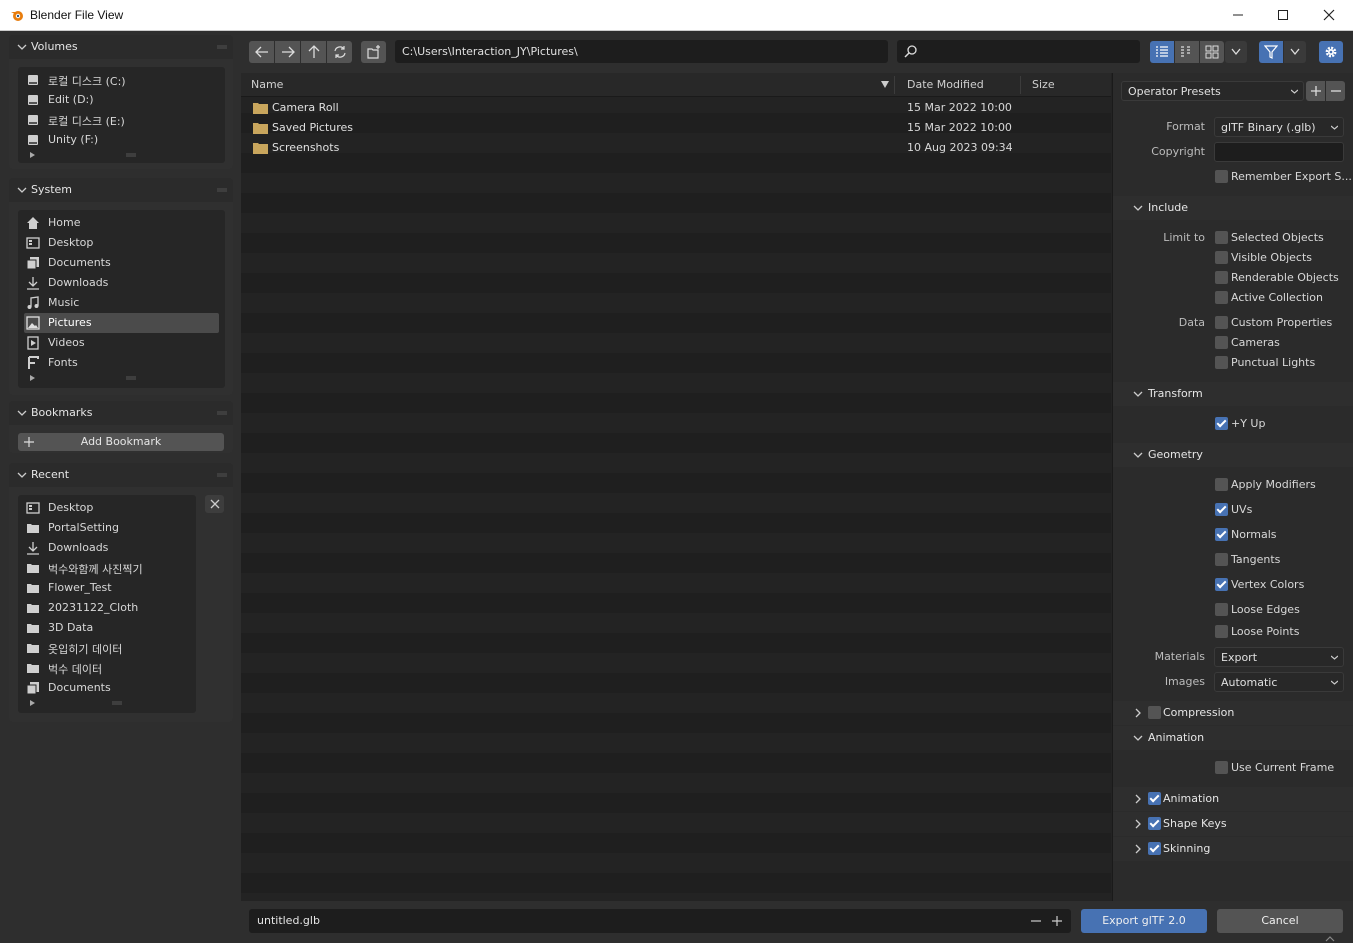 This screenshot has height=943, width=1353. I want to click on recent-item-portalsetting: PortalSetting, so click(108, 528).